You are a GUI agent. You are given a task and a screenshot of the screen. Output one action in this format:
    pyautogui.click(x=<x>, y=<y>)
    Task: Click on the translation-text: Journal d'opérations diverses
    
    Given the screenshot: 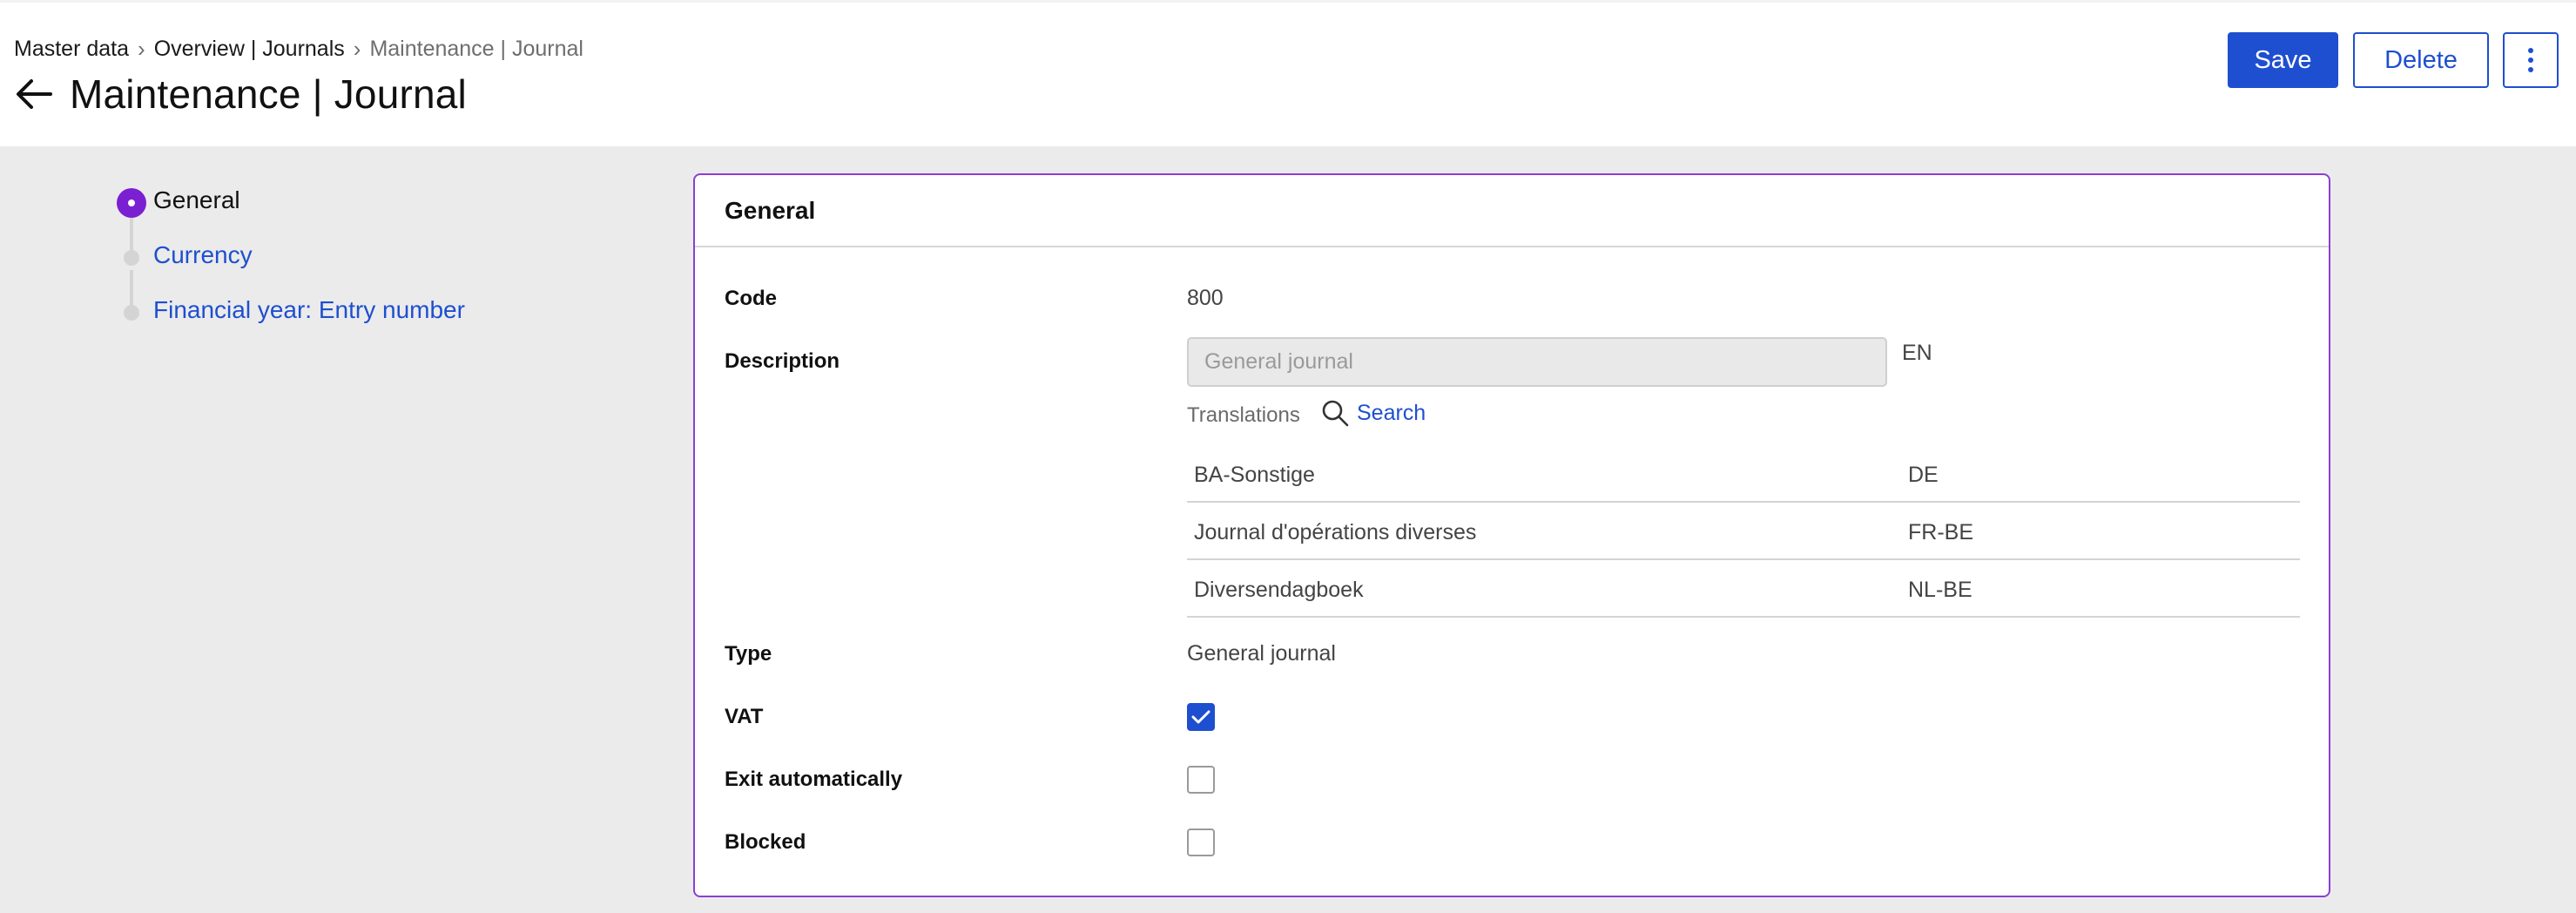 What is the action you would take?
    pyautogui.click(x=1335, y=532)
    